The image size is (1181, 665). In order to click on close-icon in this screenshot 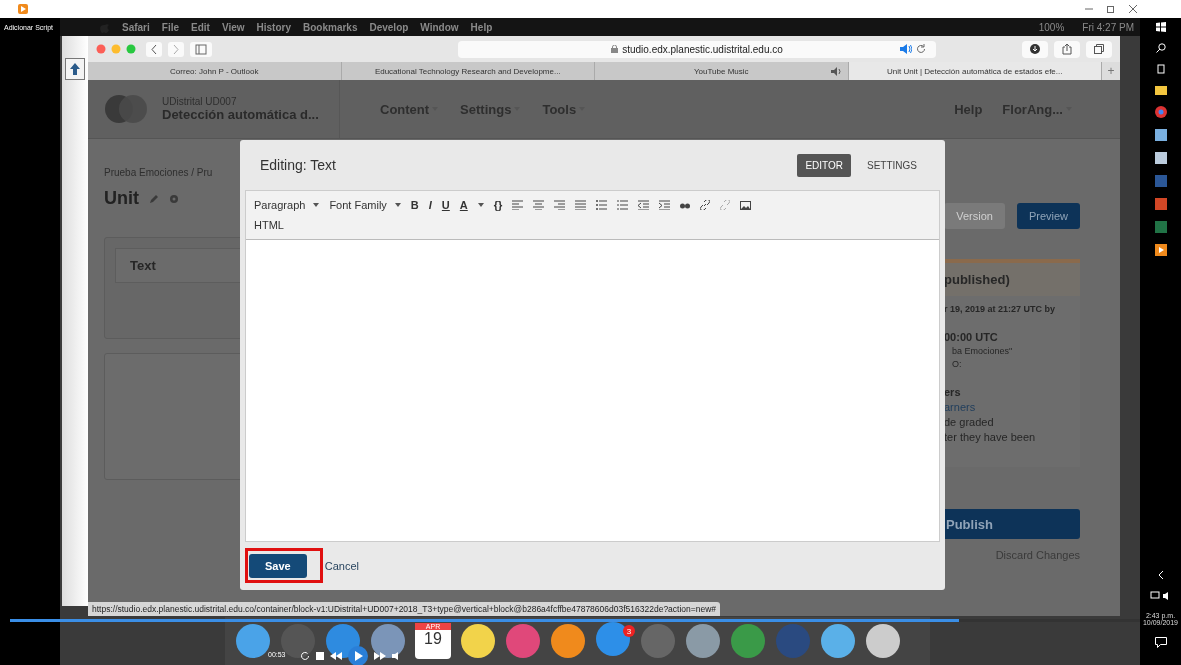, I will do `click(1133, 9)`.